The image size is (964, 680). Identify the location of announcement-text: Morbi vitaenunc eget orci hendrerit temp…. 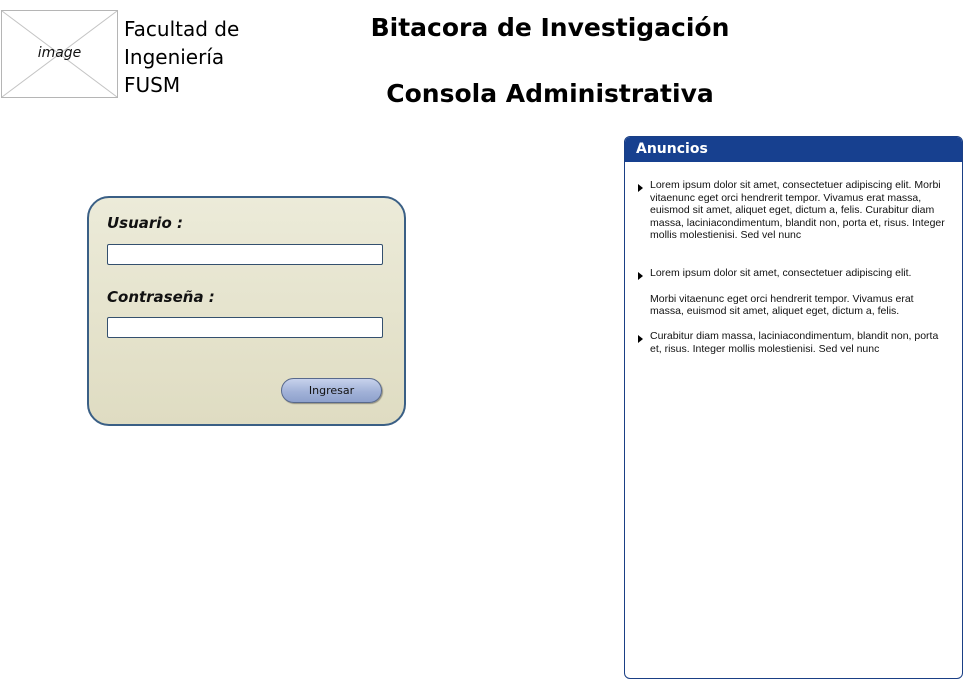
(782, 305).